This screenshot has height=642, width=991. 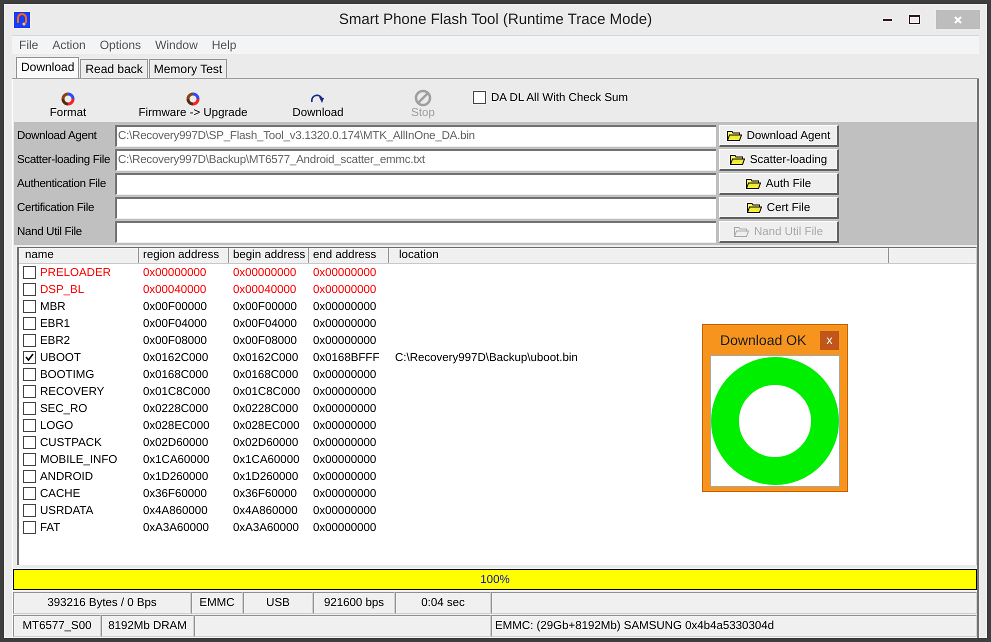 What do you see at coordinates (829, 340) in the screenshot?
I see `close-button: x` at bounding box center [829, 340].